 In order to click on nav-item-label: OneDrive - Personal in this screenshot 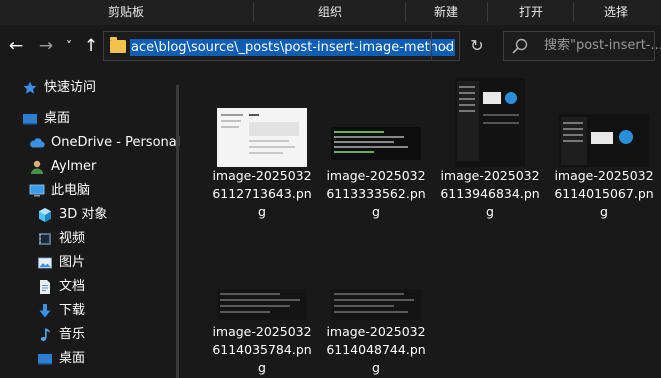, I will do `click(116, 142)`.